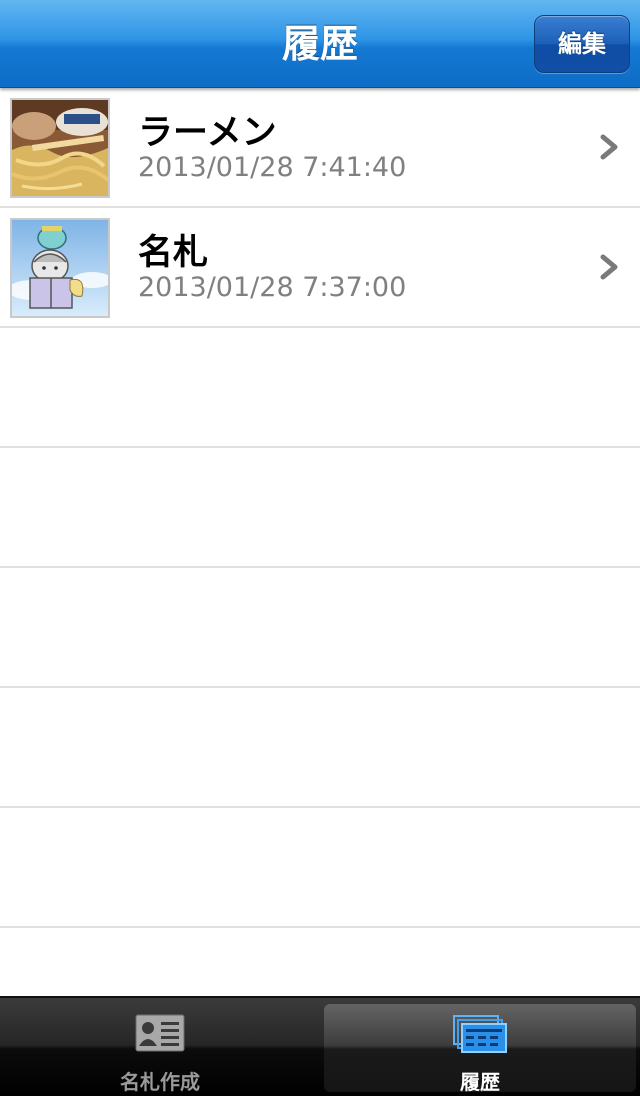 The image size is (640, 1096). What do you see at coordinates (272, 167) in the screenshot?
I see `item-timestamp: 2013/01/28 7:41:40` at bounding box center [272, 167].